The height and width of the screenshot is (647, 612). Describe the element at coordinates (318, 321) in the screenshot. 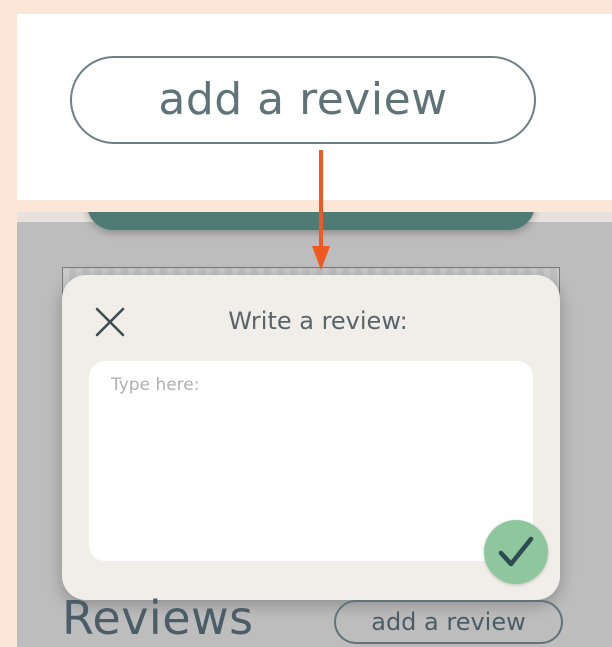

I see `modal-title: Write a review:` at that location.